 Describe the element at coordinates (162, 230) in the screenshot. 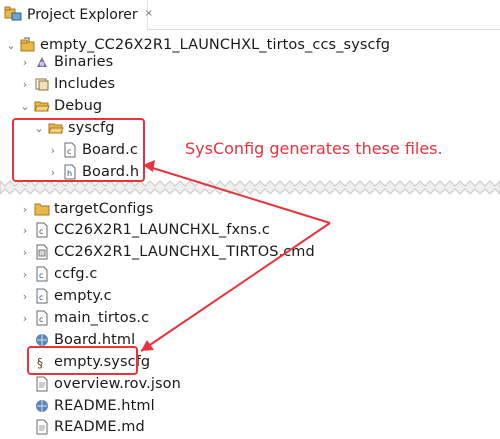

I see `tree-item-label: CC26X2R1_LAUNCHXL_fxns.c` at that location.